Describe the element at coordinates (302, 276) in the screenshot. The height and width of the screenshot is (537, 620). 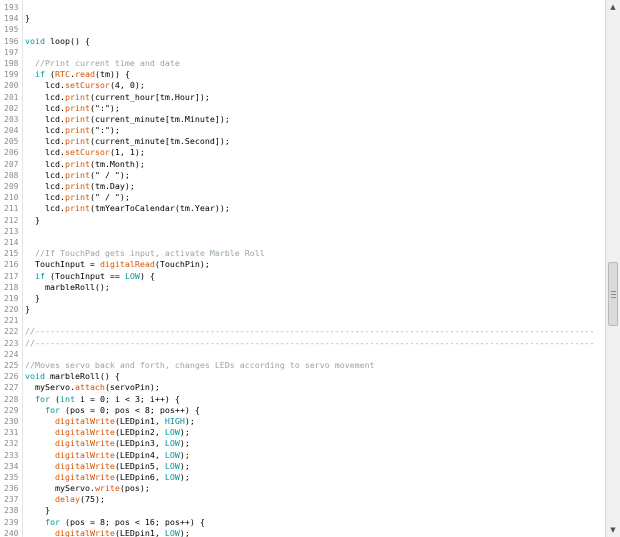
I see `code-line: 217 if (TouchInput == LOW) {` at that location.